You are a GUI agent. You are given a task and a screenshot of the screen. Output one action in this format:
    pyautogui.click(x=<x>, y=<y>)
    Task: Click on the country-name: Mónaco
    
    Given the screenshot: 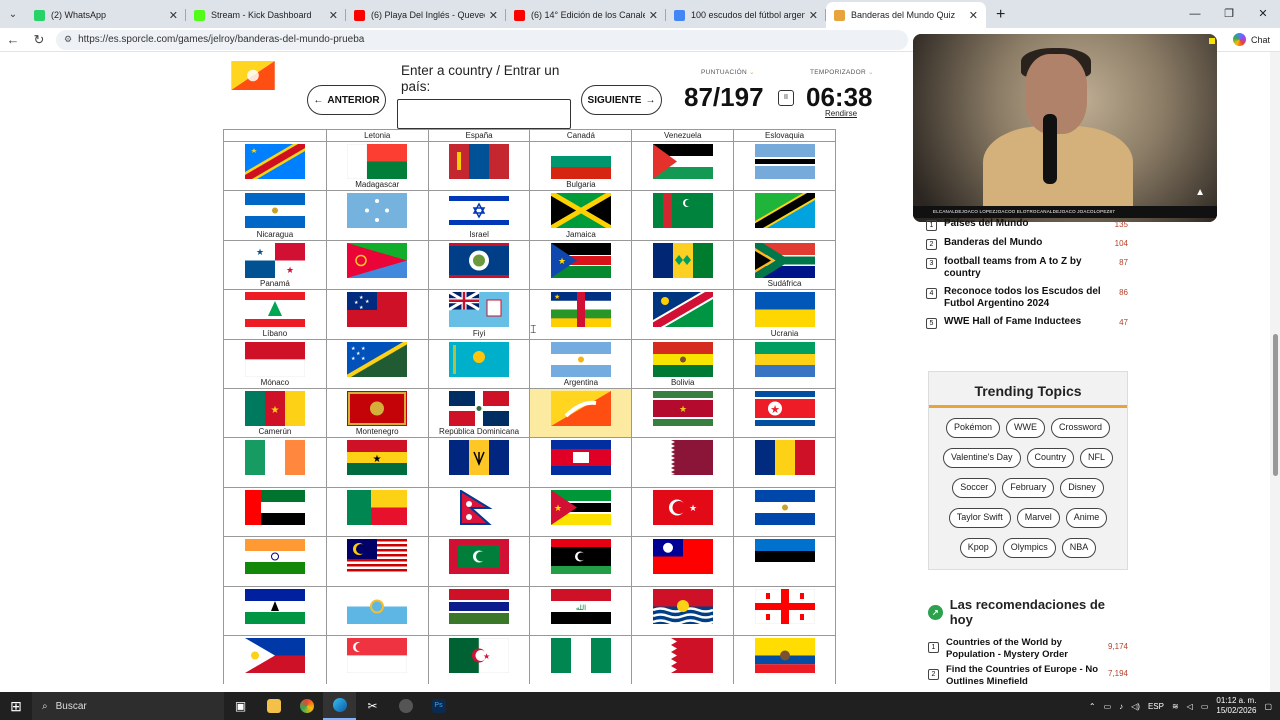 What is the action you would take?
    pyautogui.click(x=275, y=382)
    